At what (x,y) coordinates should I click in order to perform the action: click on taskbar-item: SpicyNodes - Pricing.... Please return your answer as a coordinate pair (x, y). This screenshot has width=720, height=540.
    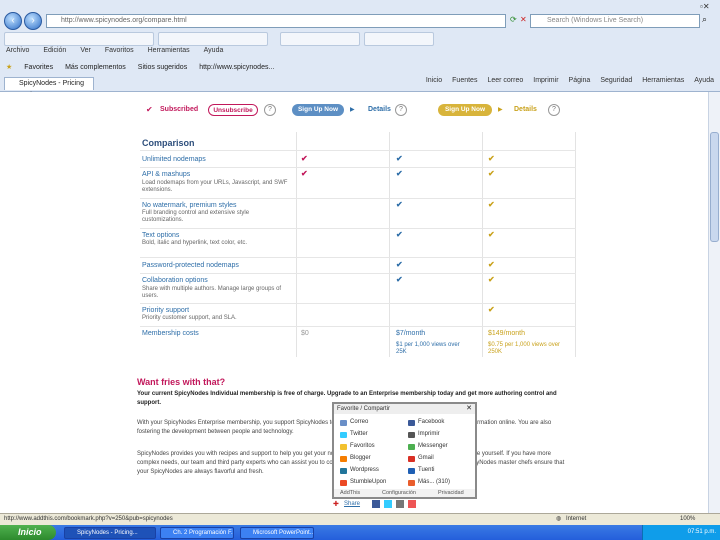
    Looking at the image, I should click on (110, 533).